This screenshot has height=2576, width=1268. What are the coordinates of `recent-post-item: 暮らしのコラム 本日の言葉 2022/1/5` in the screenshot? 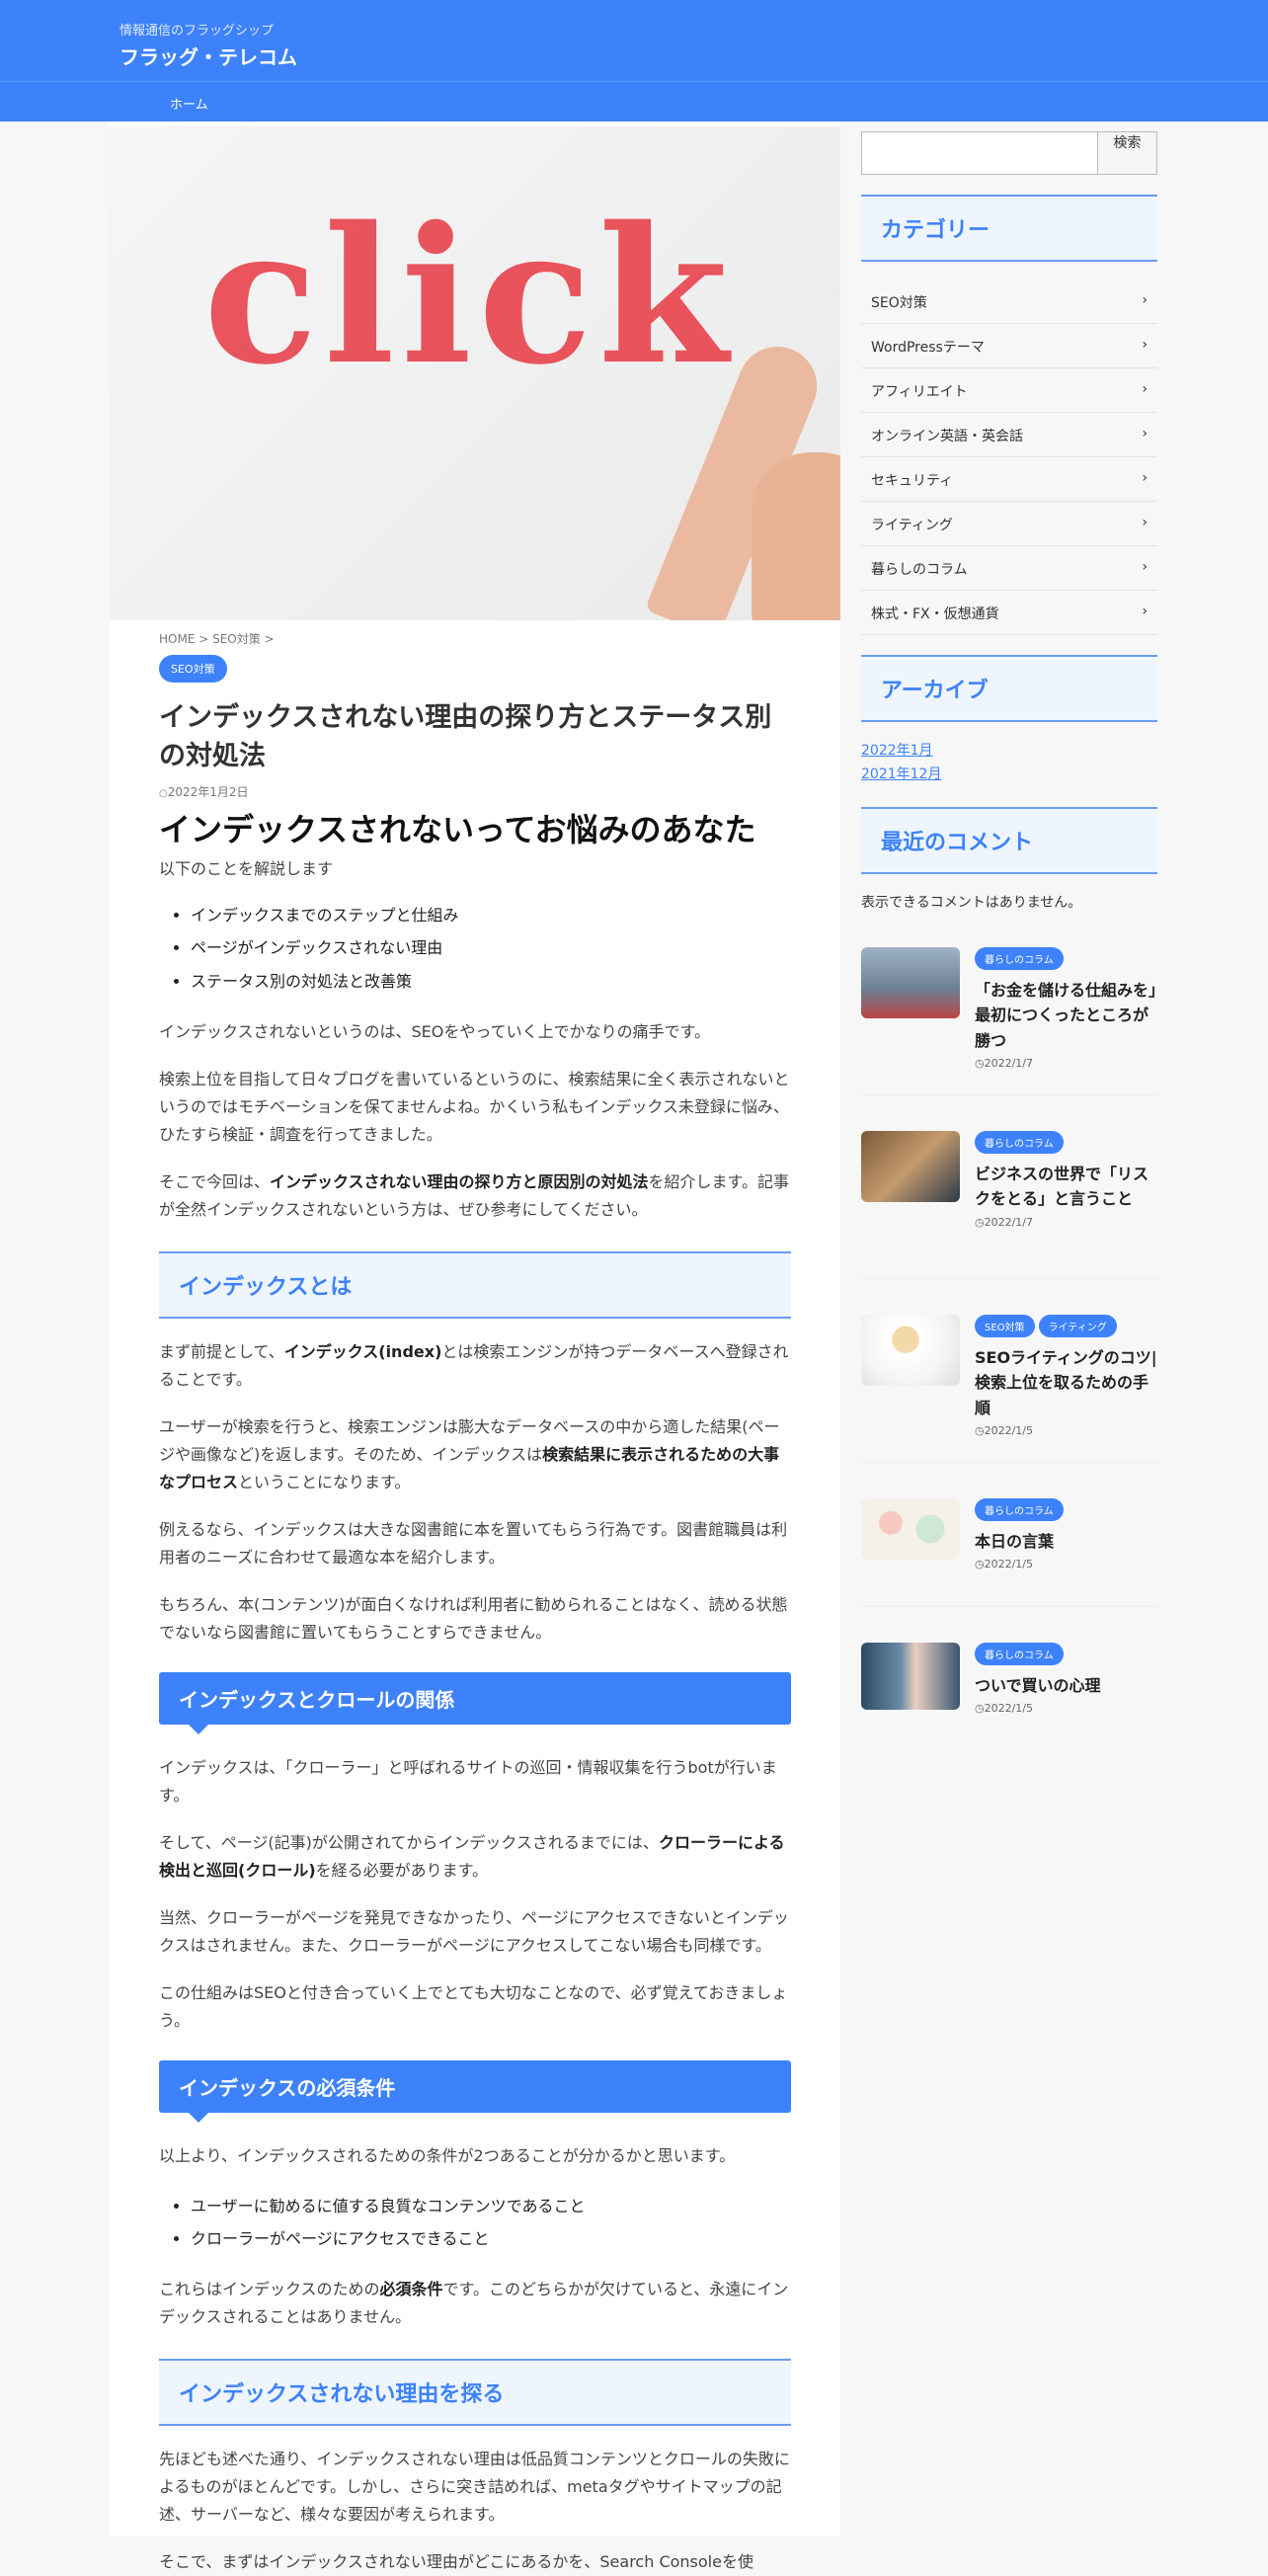 It's located at (1009, 1552).